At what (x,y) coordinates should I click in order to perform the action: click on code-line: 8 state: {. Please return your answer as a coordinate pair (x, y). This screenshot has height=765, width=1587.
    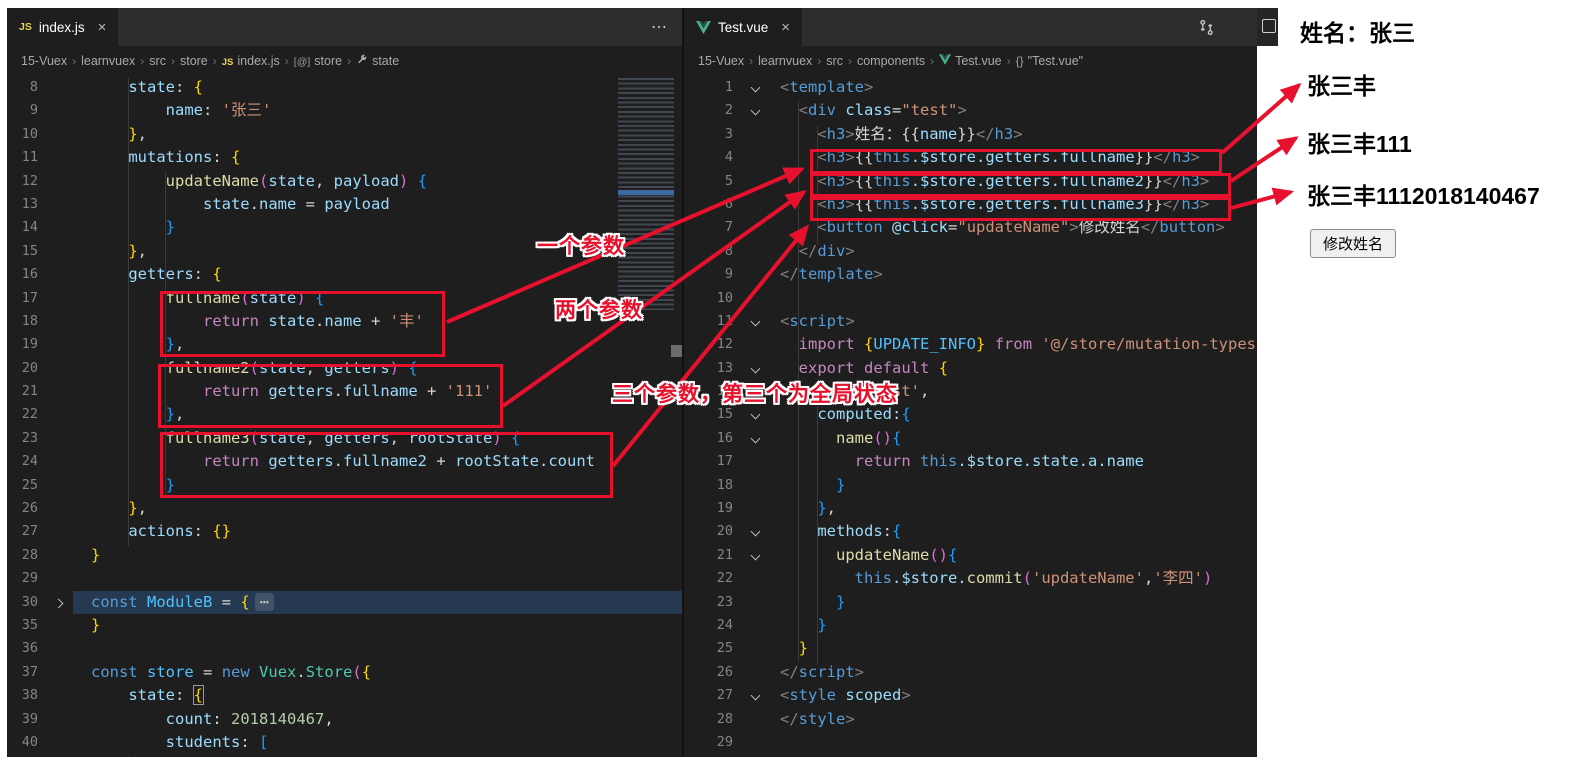
    Looking at the image, I should click on (344, 87).